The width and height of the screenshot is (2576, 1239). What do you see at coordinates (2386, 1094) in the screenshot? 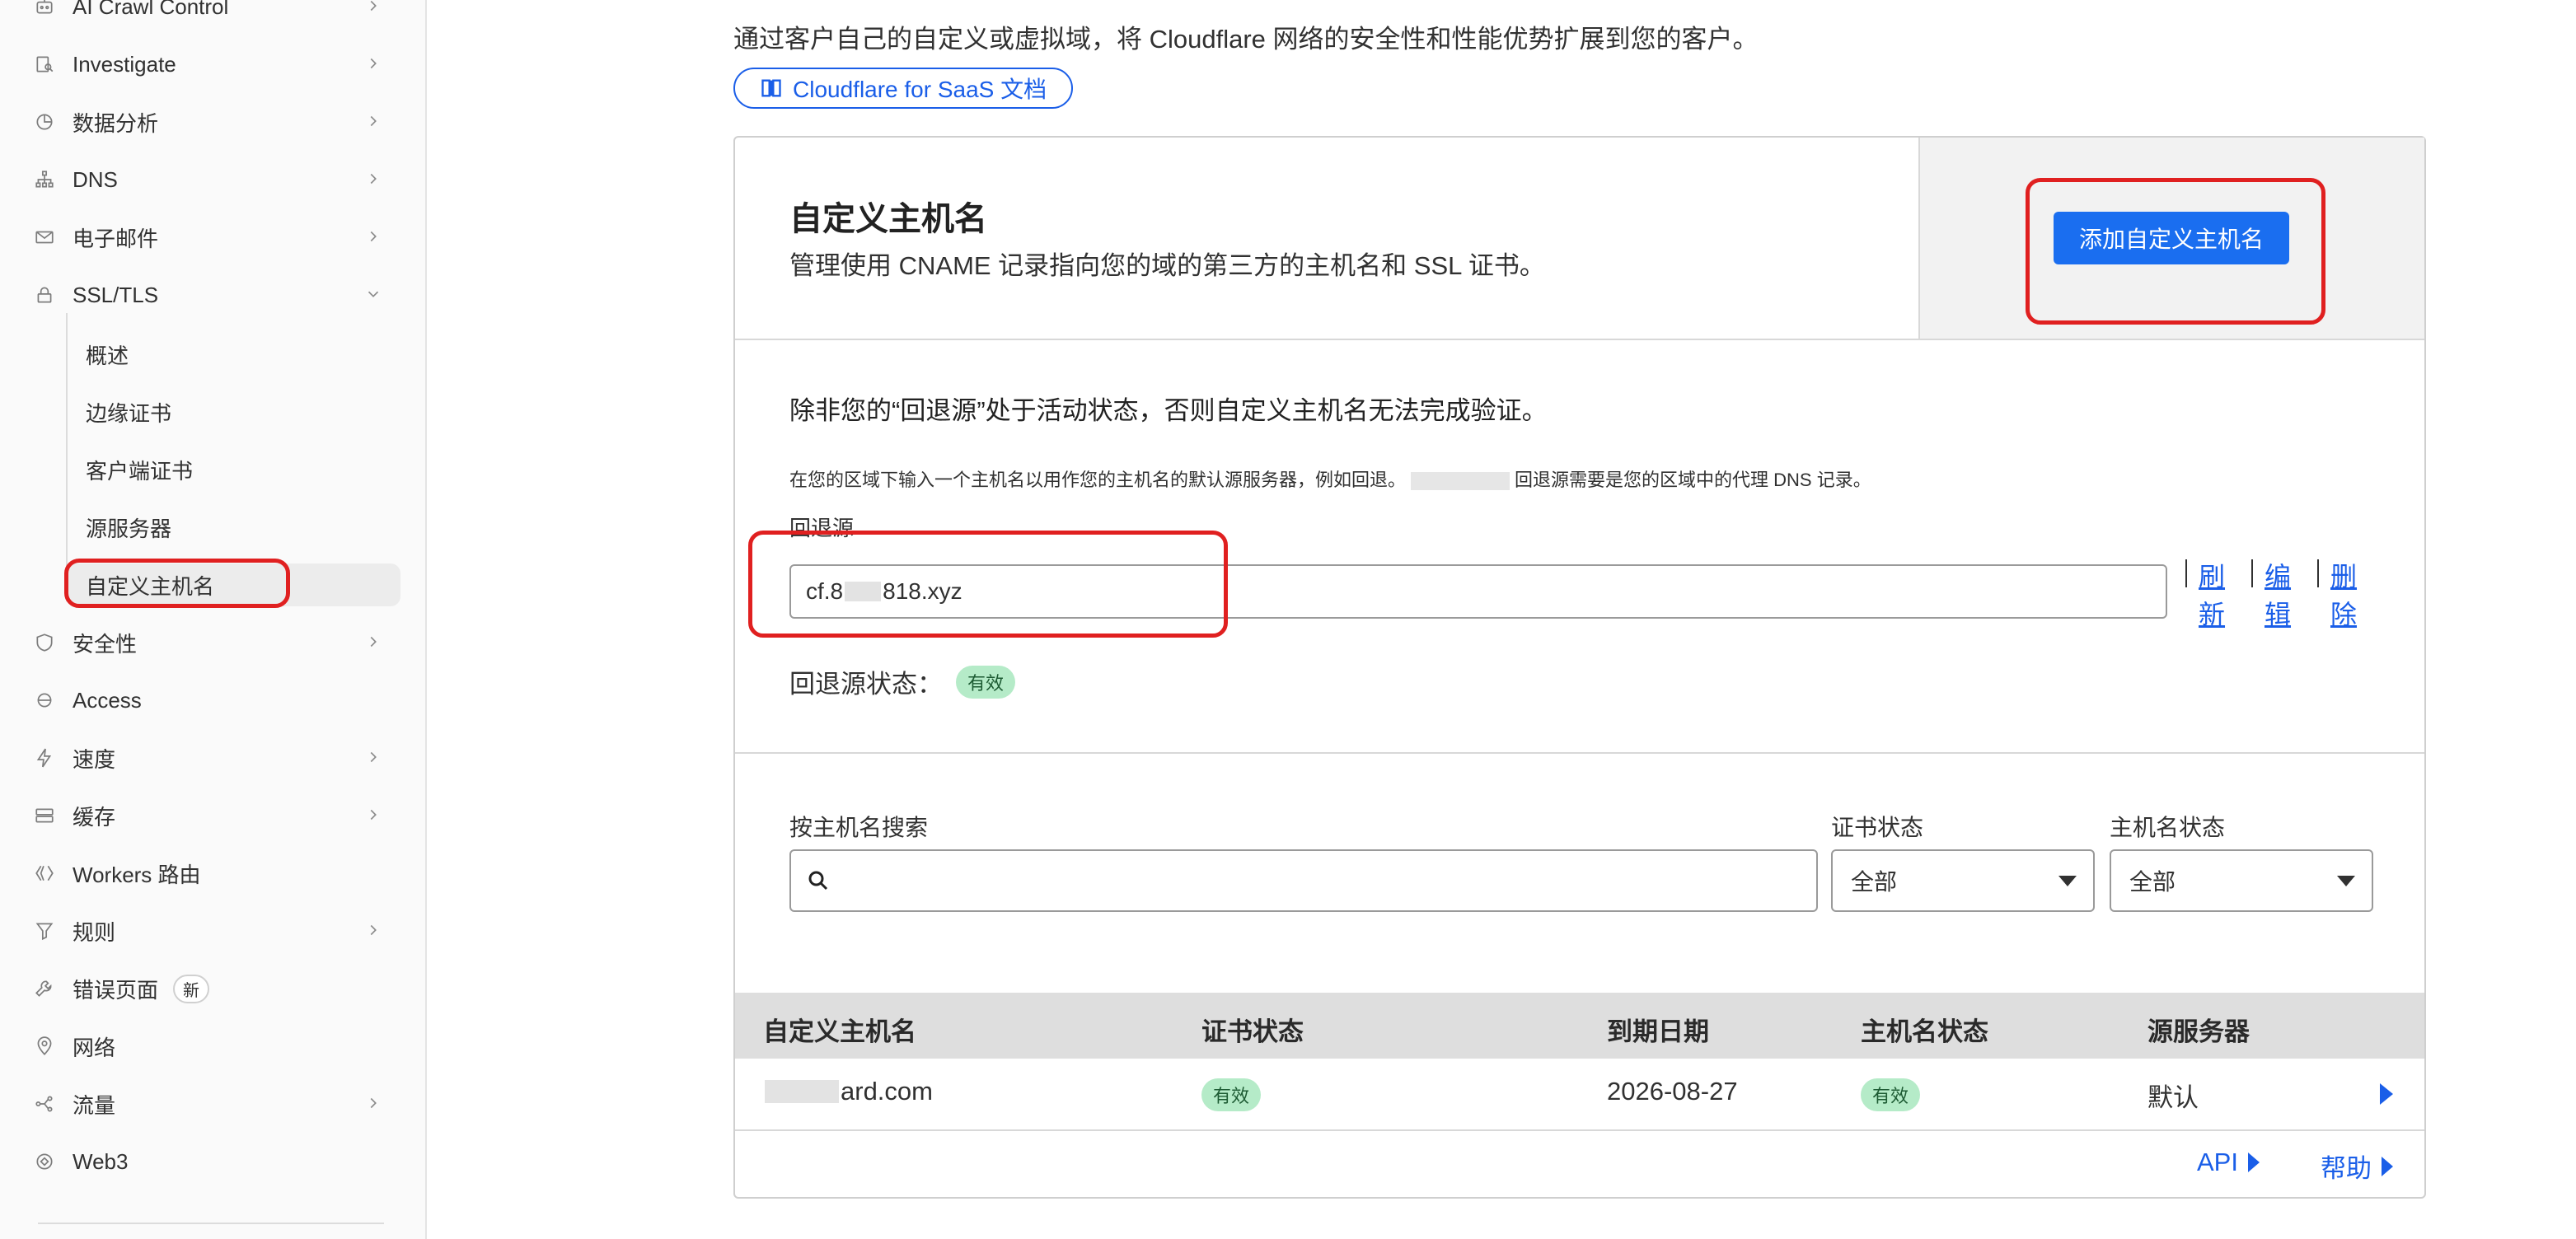
I see `expand-row-icon` at bounding box center [2386, 1094].